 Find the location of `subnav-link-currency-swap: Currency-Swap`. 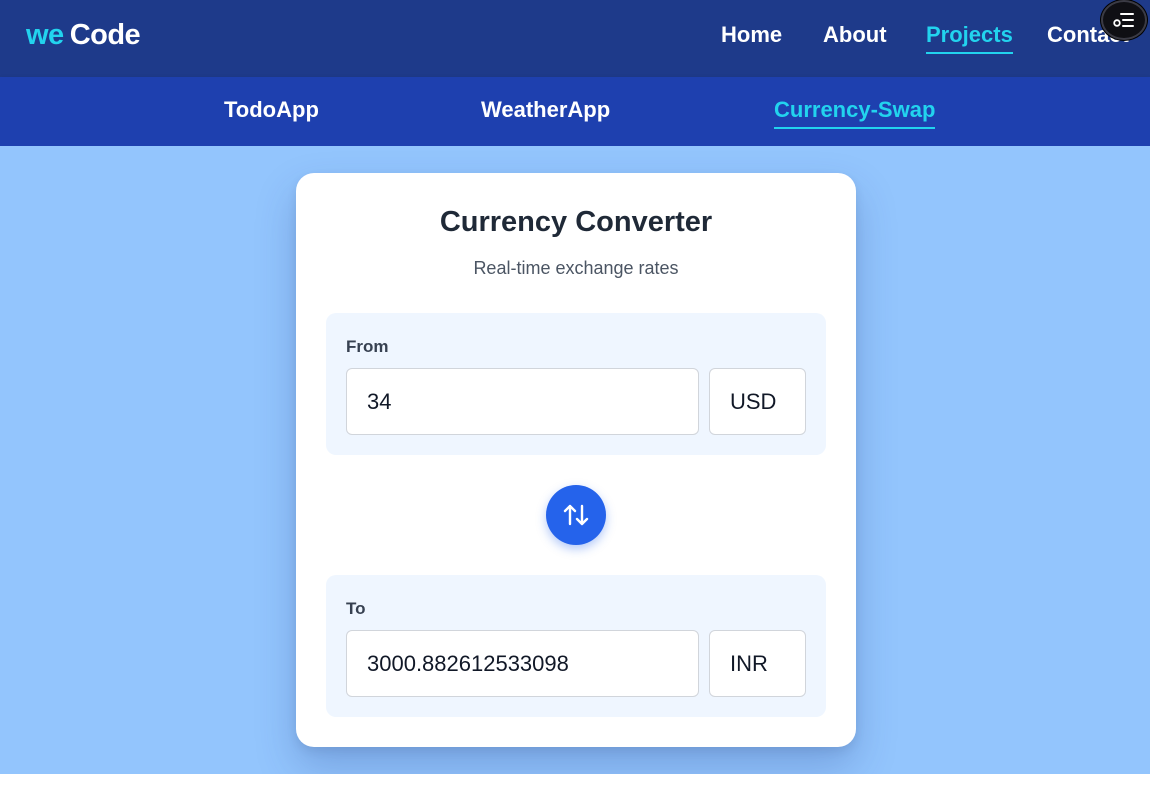

subnav-link-currency-swap: Currency-Swap is located at coordinates (855, 113).